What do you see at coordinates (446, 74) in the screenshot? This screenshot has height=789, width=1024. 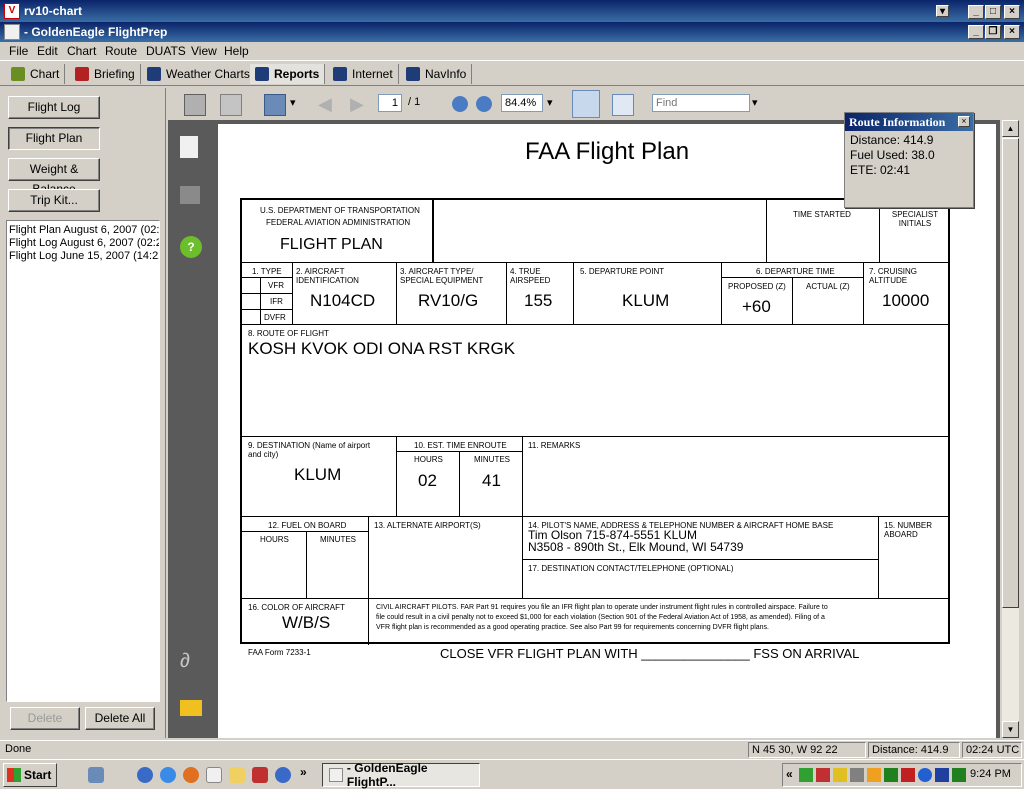 I see `tab-navinfo-label: NavInfo` at bounding box center [446, 74].